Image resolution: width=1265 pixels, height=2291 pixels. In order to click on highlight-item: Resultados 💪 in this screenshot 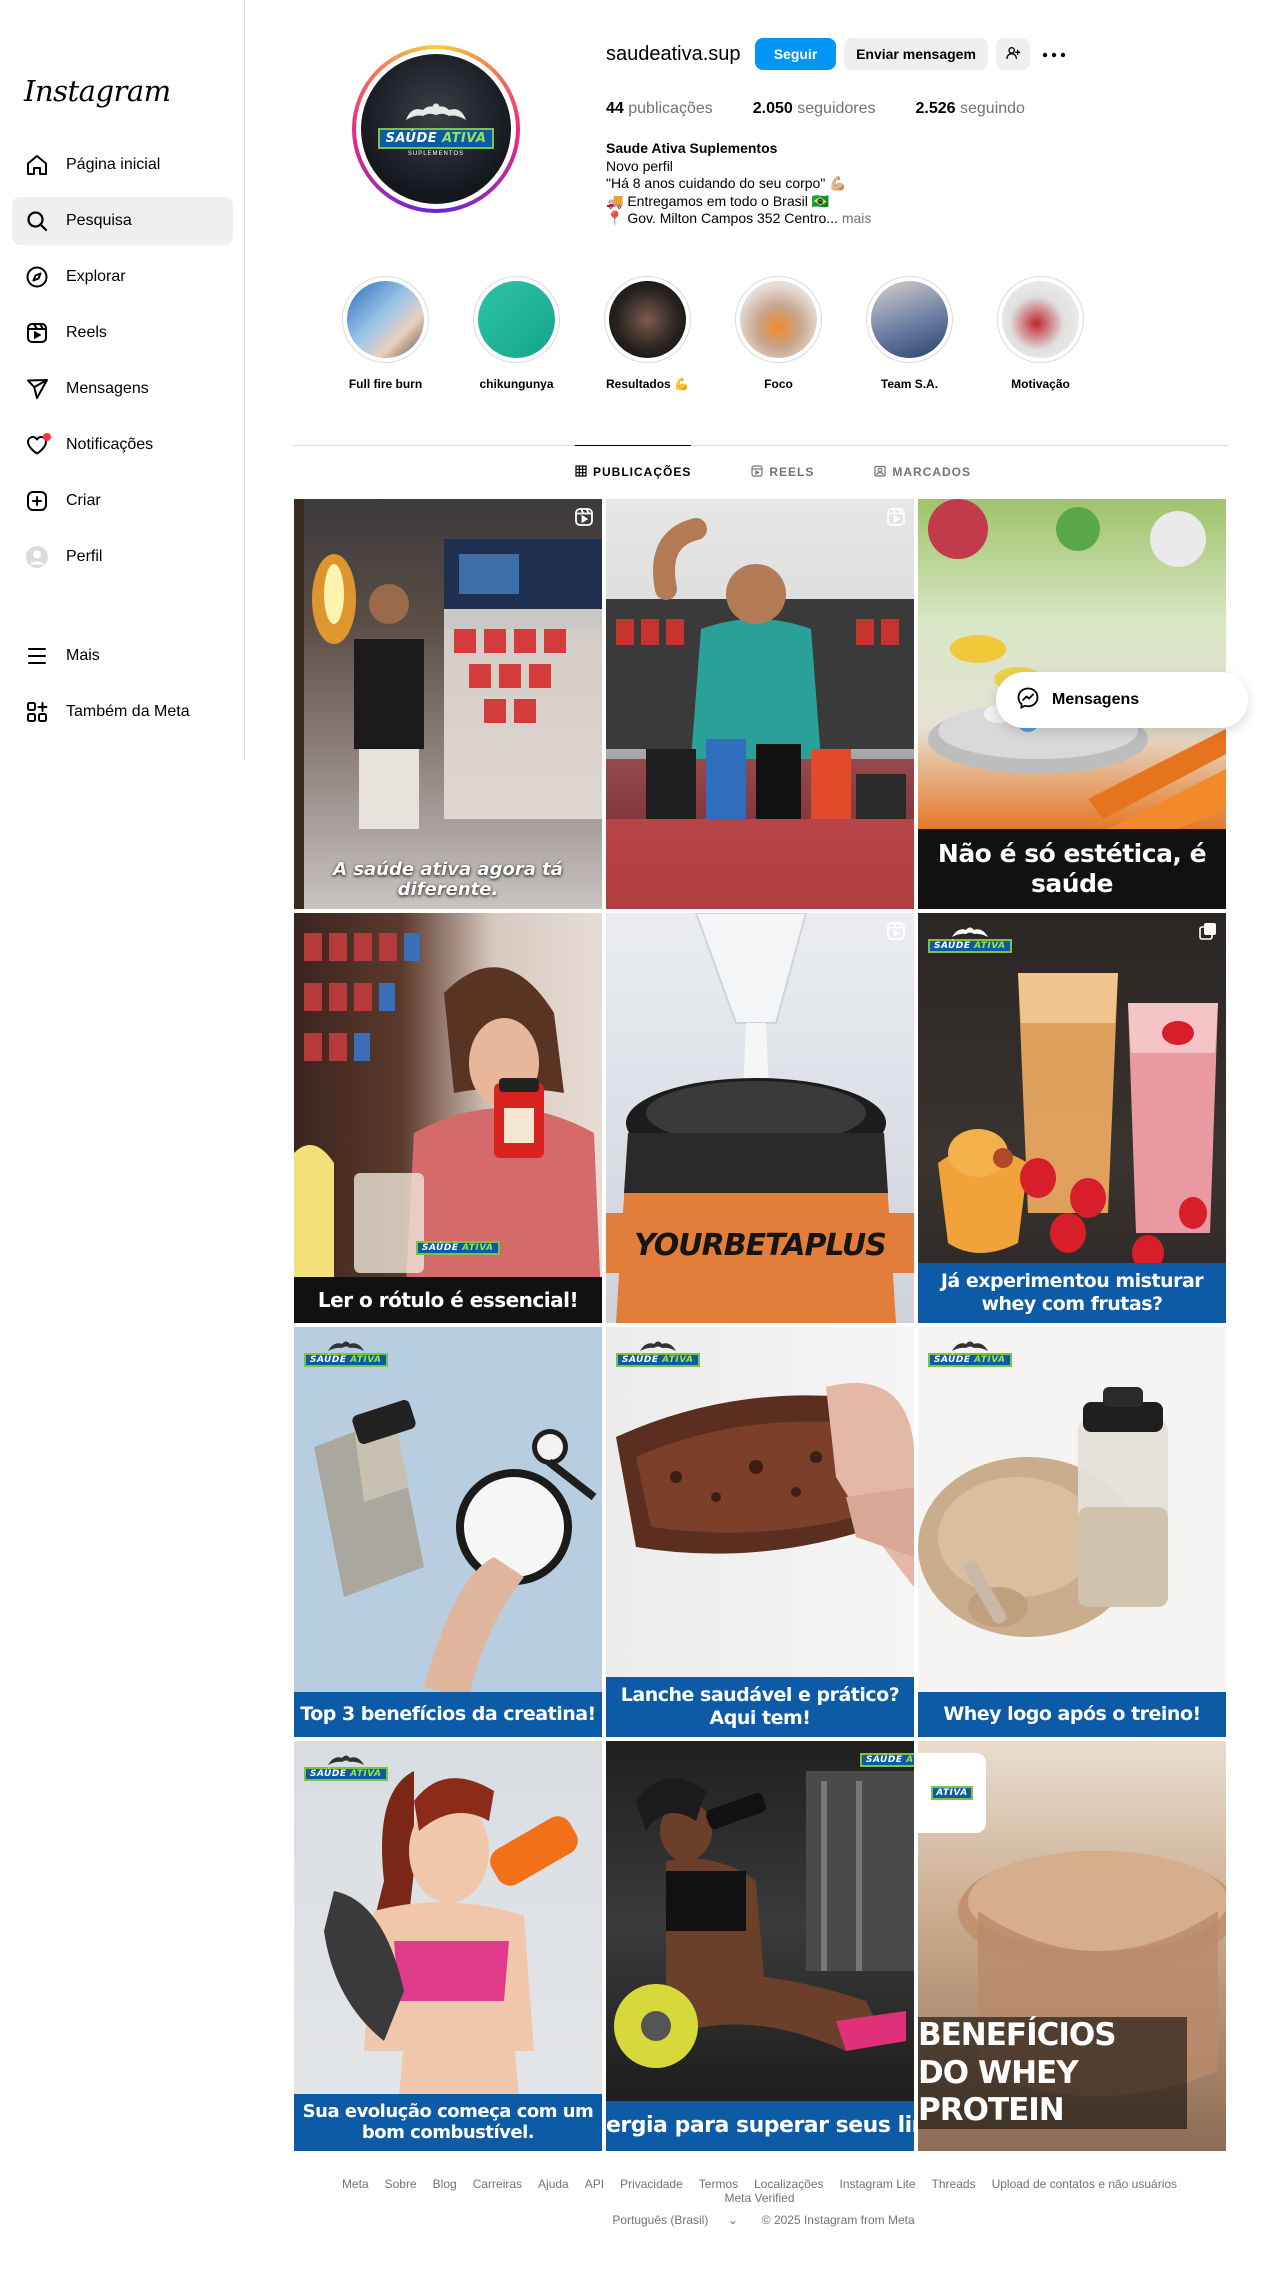, I will do `click(647, 333)`.